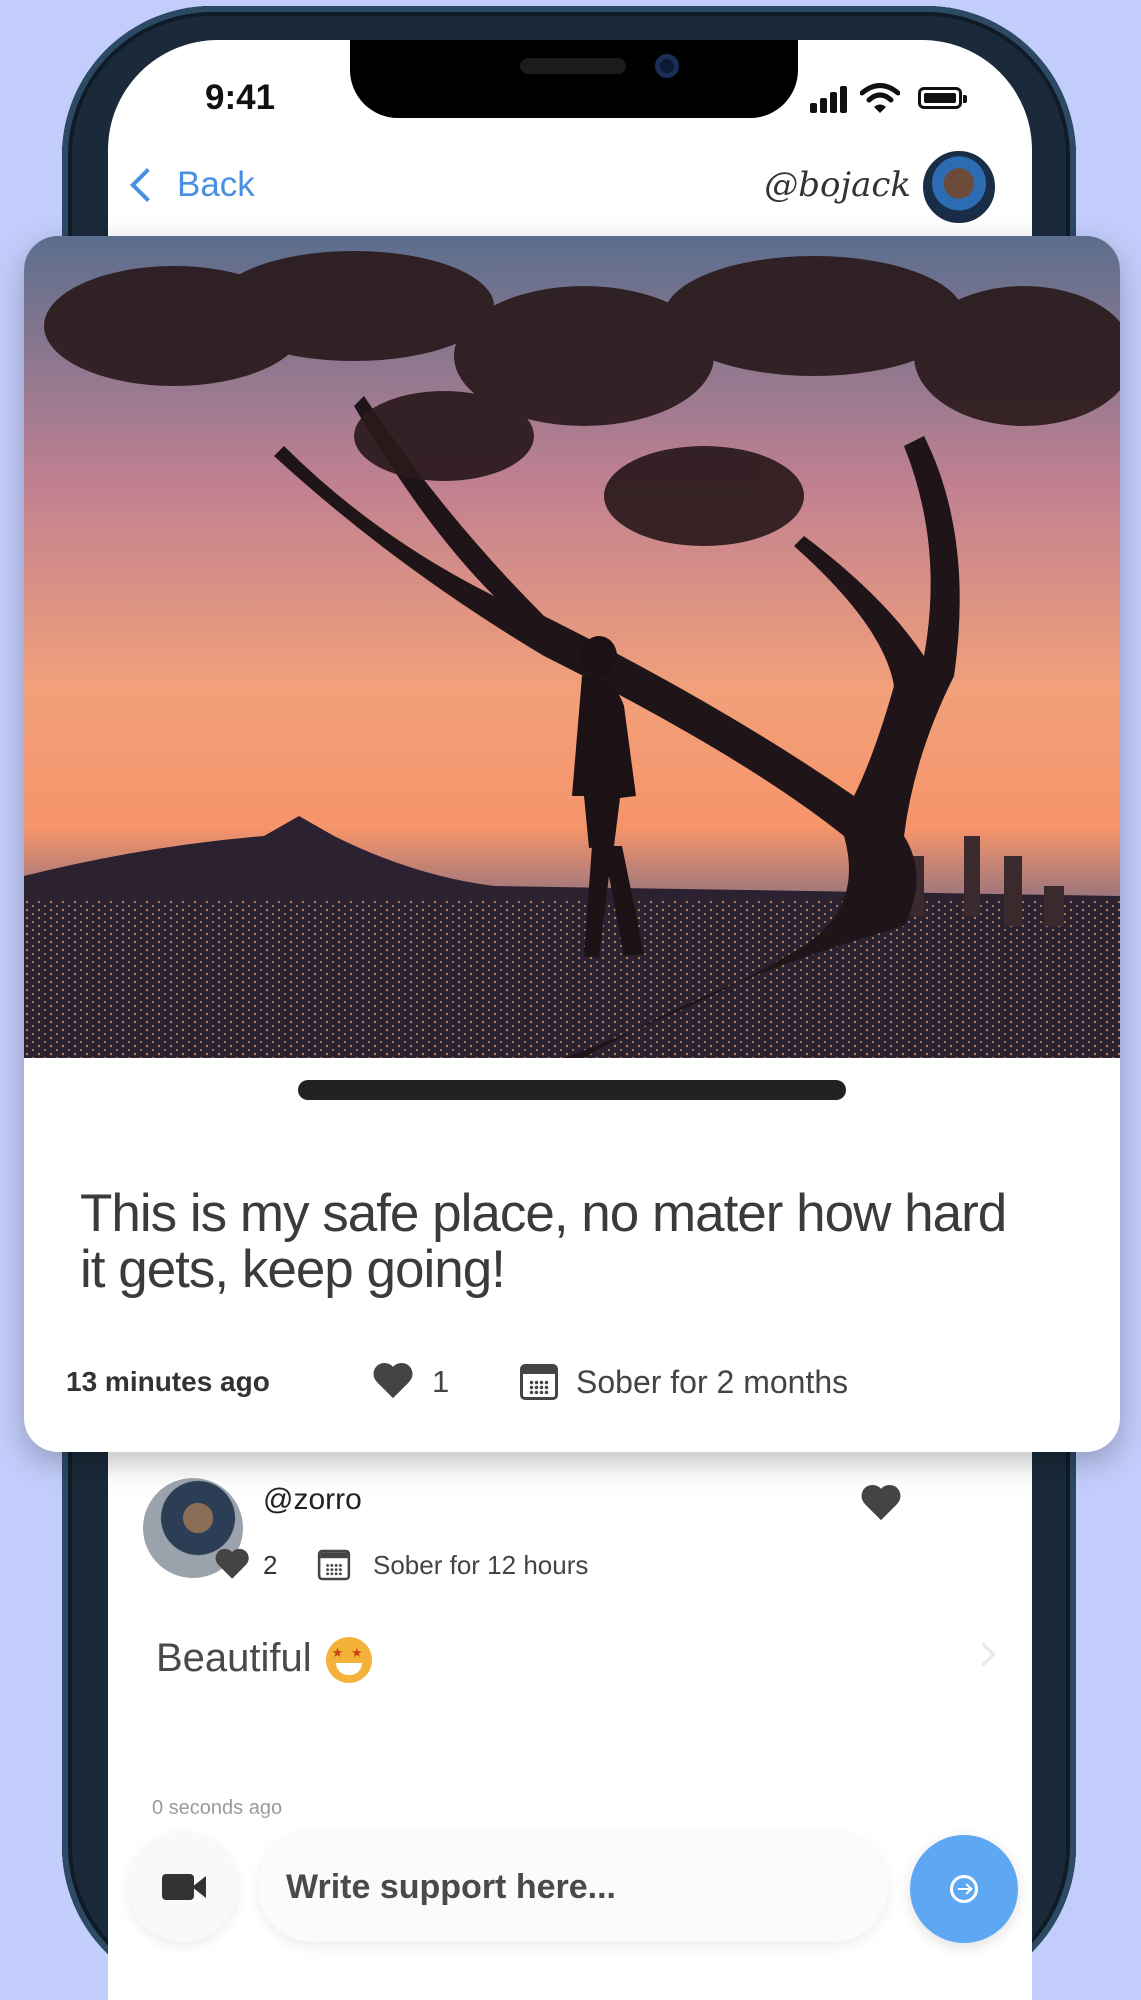  What do you see at coordinates (348, 1660) in the screenshot?
I see `starstruck-emoji-icon` at bounding box center [348, 1660].